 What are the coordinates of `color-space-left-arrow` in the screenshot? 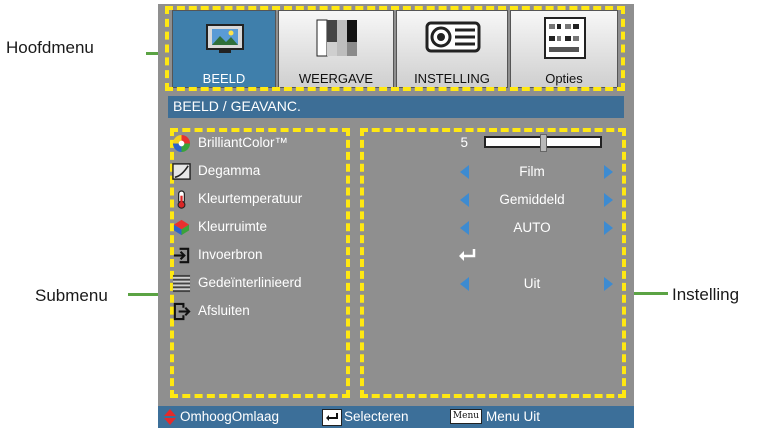 It's located at (464, 228).